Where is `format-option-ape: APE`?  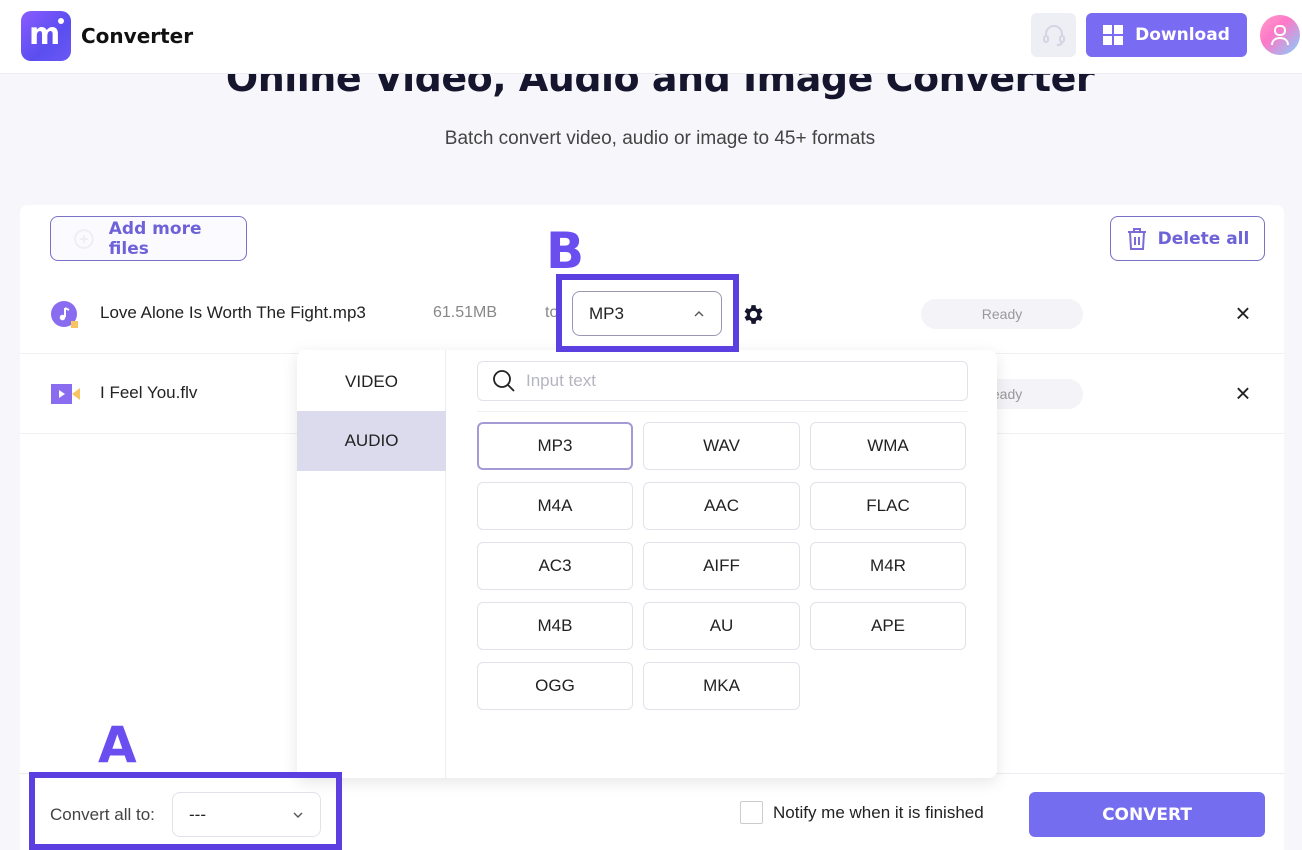 format-option-ape: APE is located at coordinates (888, 626).